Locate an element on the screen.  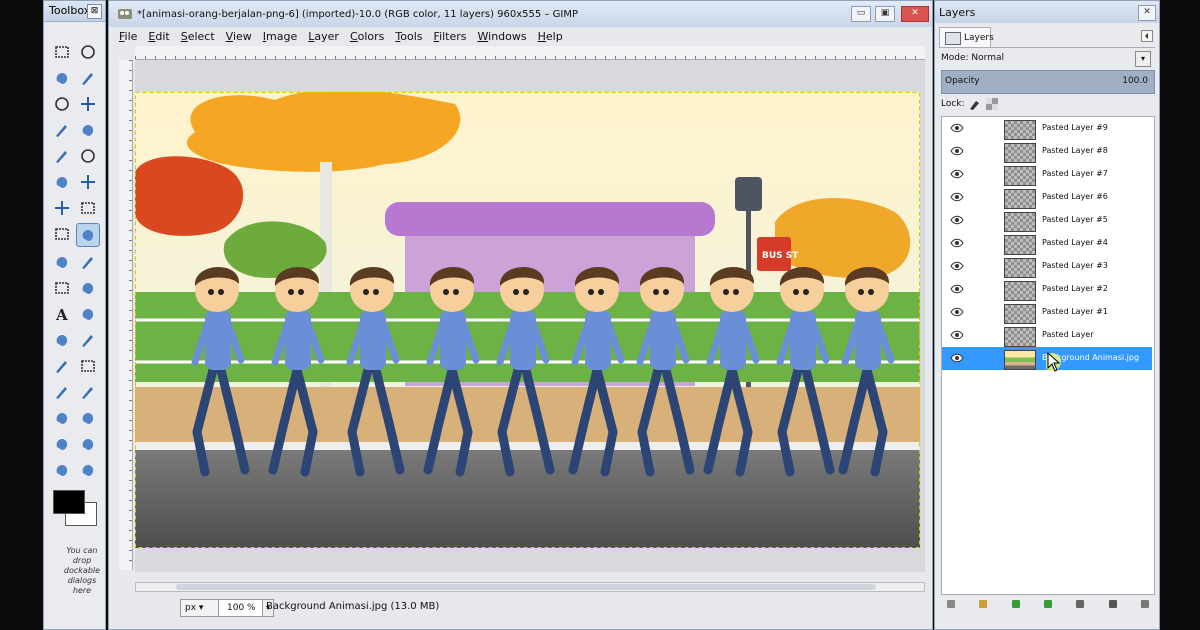
bucket-fill-icon is located at coordinates (62, 340).